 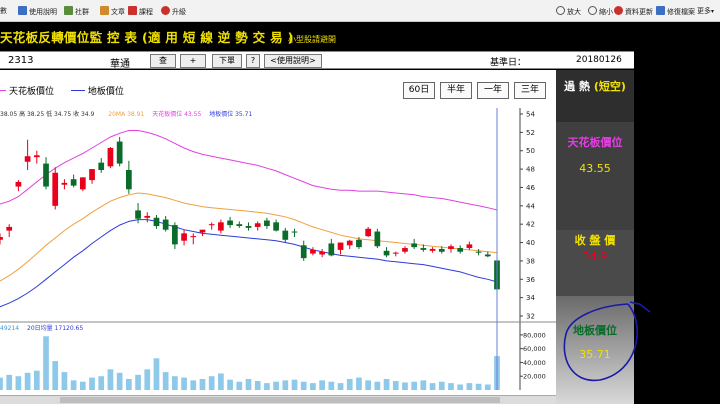 What do you see at coordinates (609, 86) in the screenshot?
I see `heat-subtitle: (短空)` at bounding box center [609, 86].